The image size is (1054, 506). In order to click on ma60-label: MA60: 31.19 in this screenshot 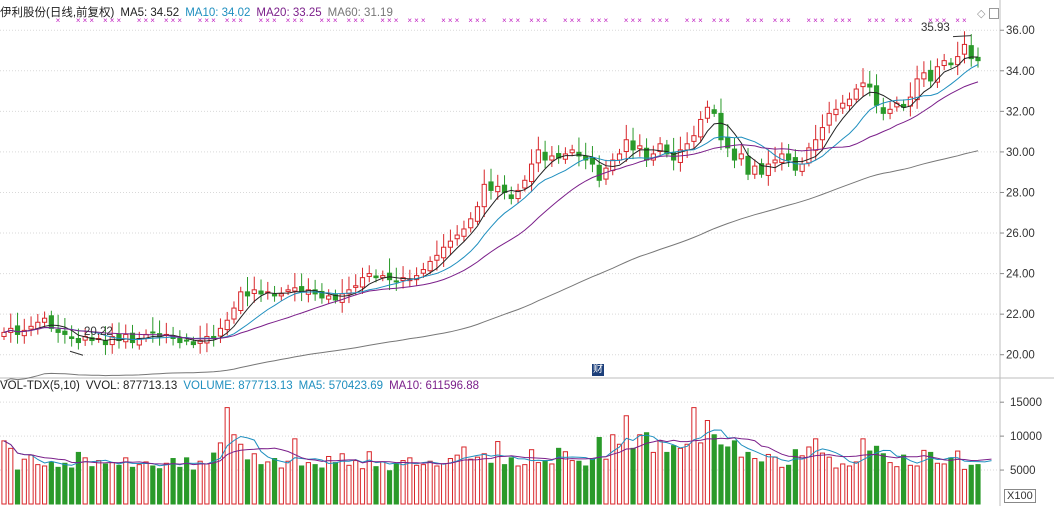, I will do `click(360, 13)`.